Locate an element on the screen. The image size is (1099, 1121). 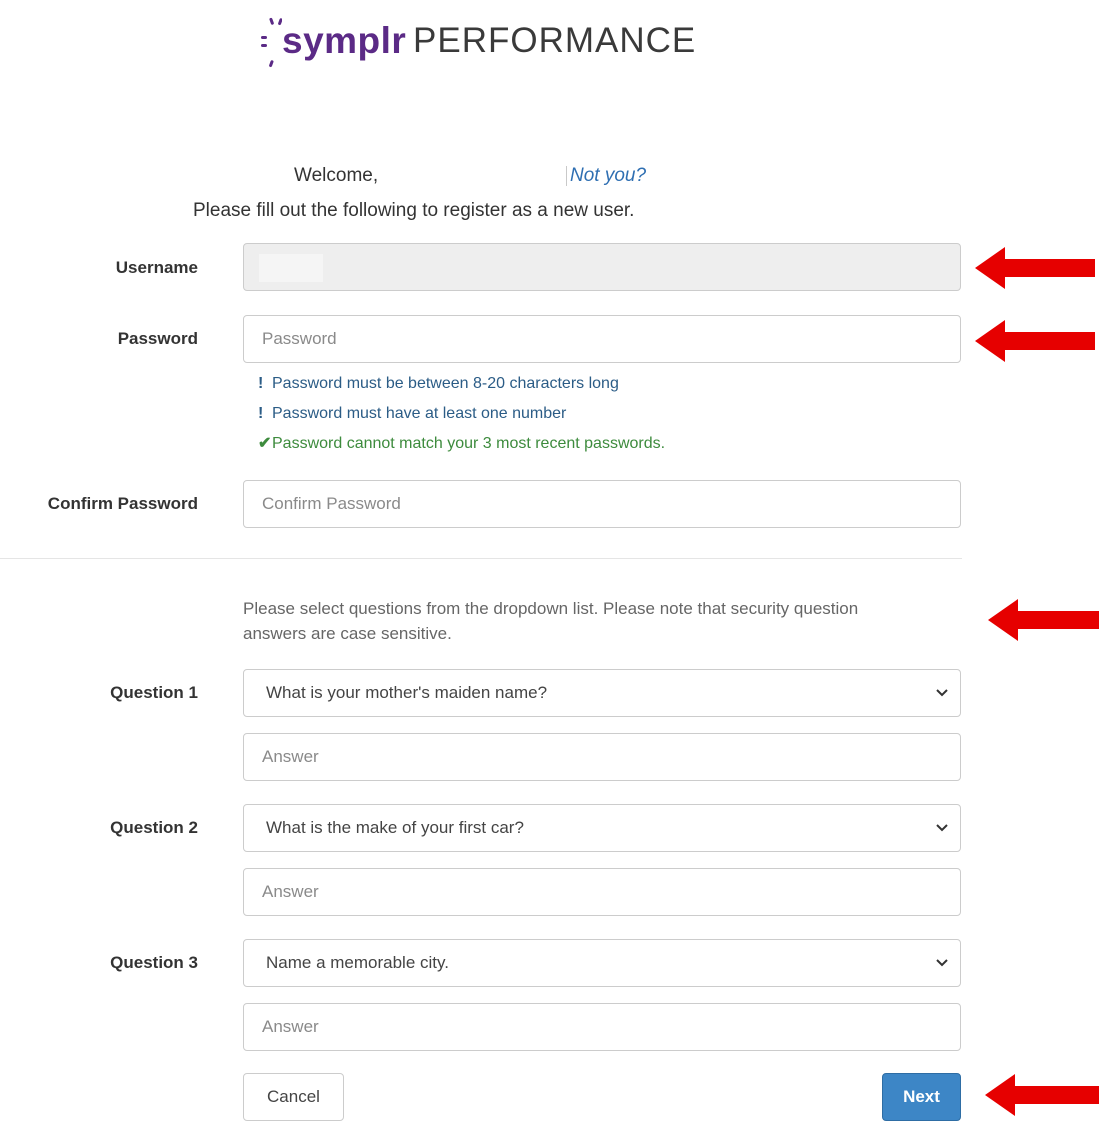
username-redacted is located at coordinates (291, 268).